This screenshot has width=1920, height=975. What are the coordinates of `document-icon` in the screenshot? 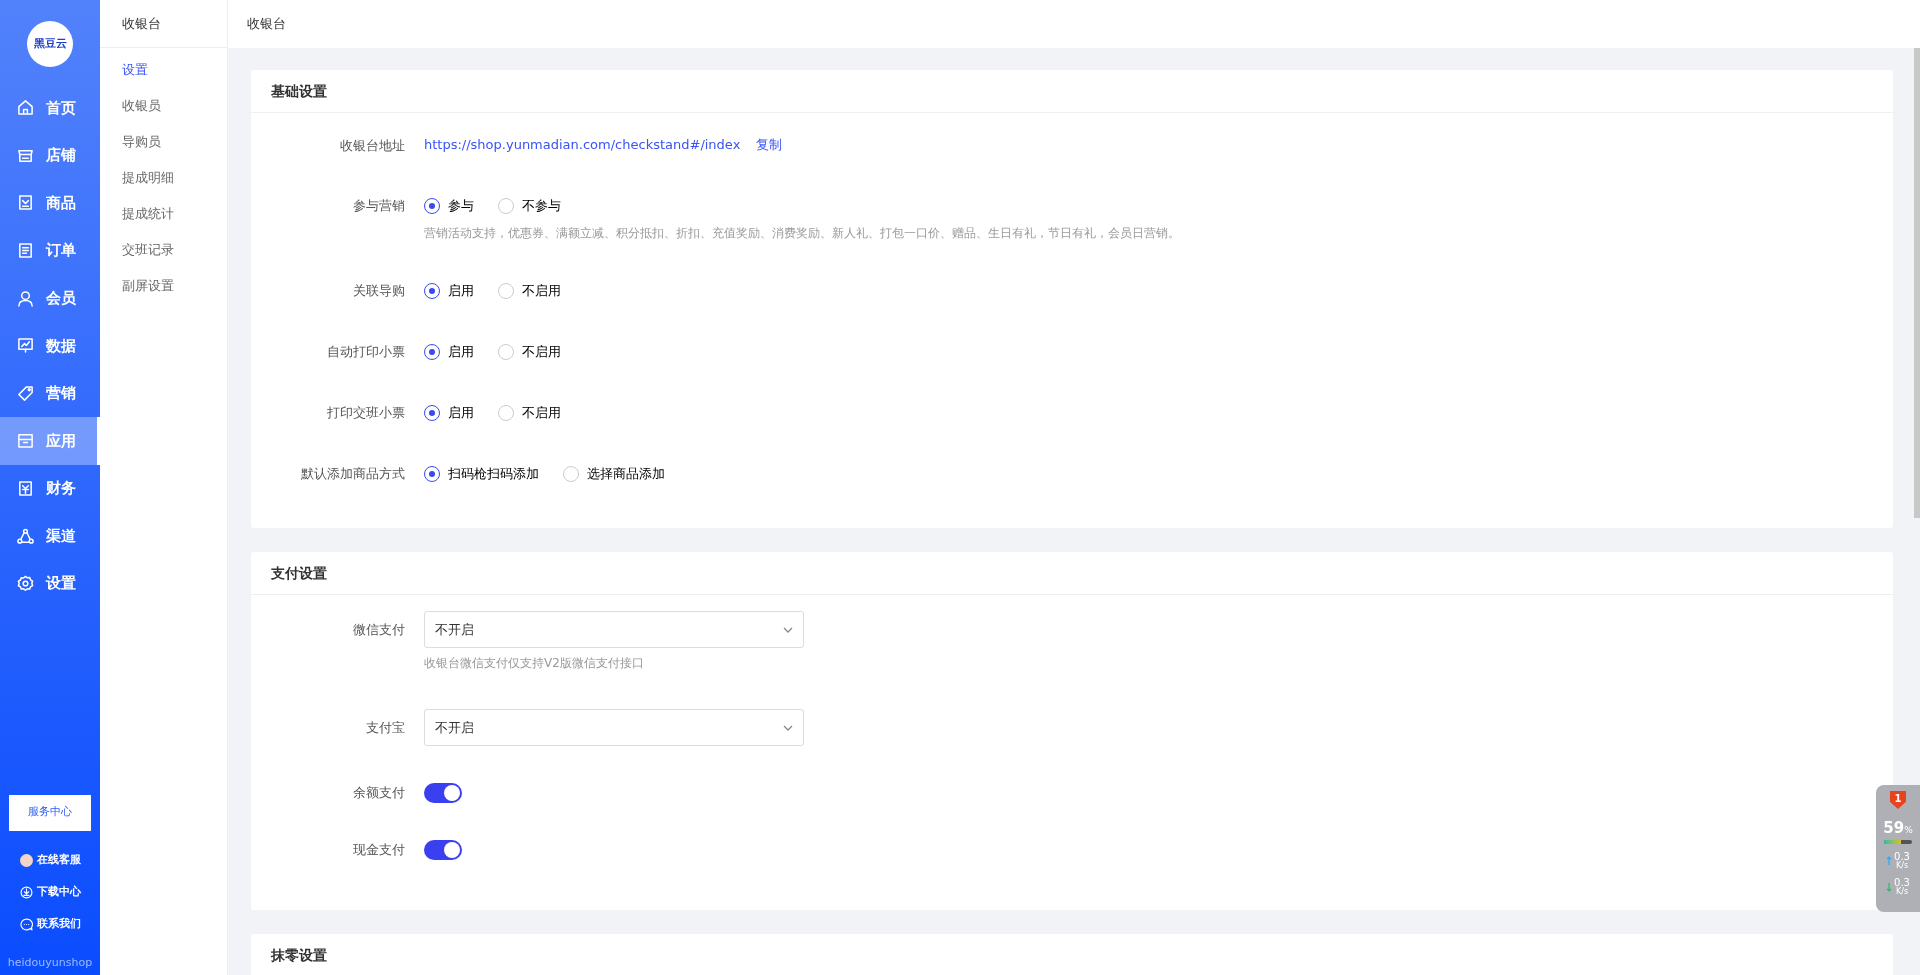 It's located at (25, 251).